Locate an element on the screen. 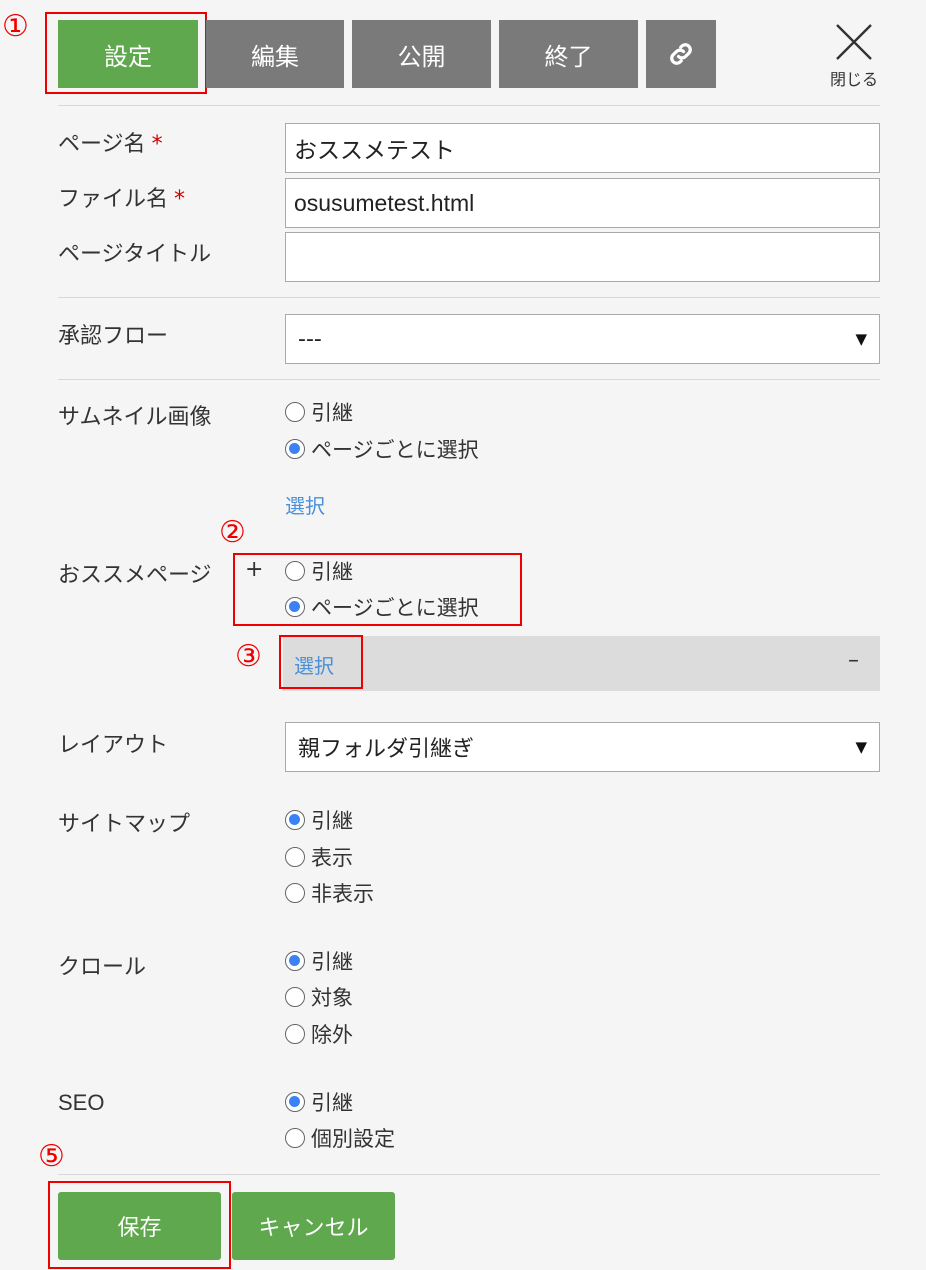  page-name-label: ページ名 * is located at coordinates (110, 142).